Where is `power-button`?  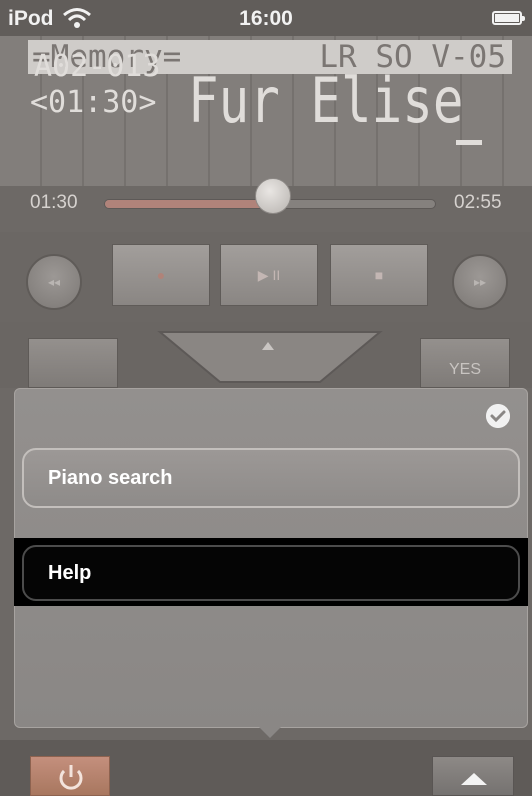 power-button is located at coordinates (70, 776).